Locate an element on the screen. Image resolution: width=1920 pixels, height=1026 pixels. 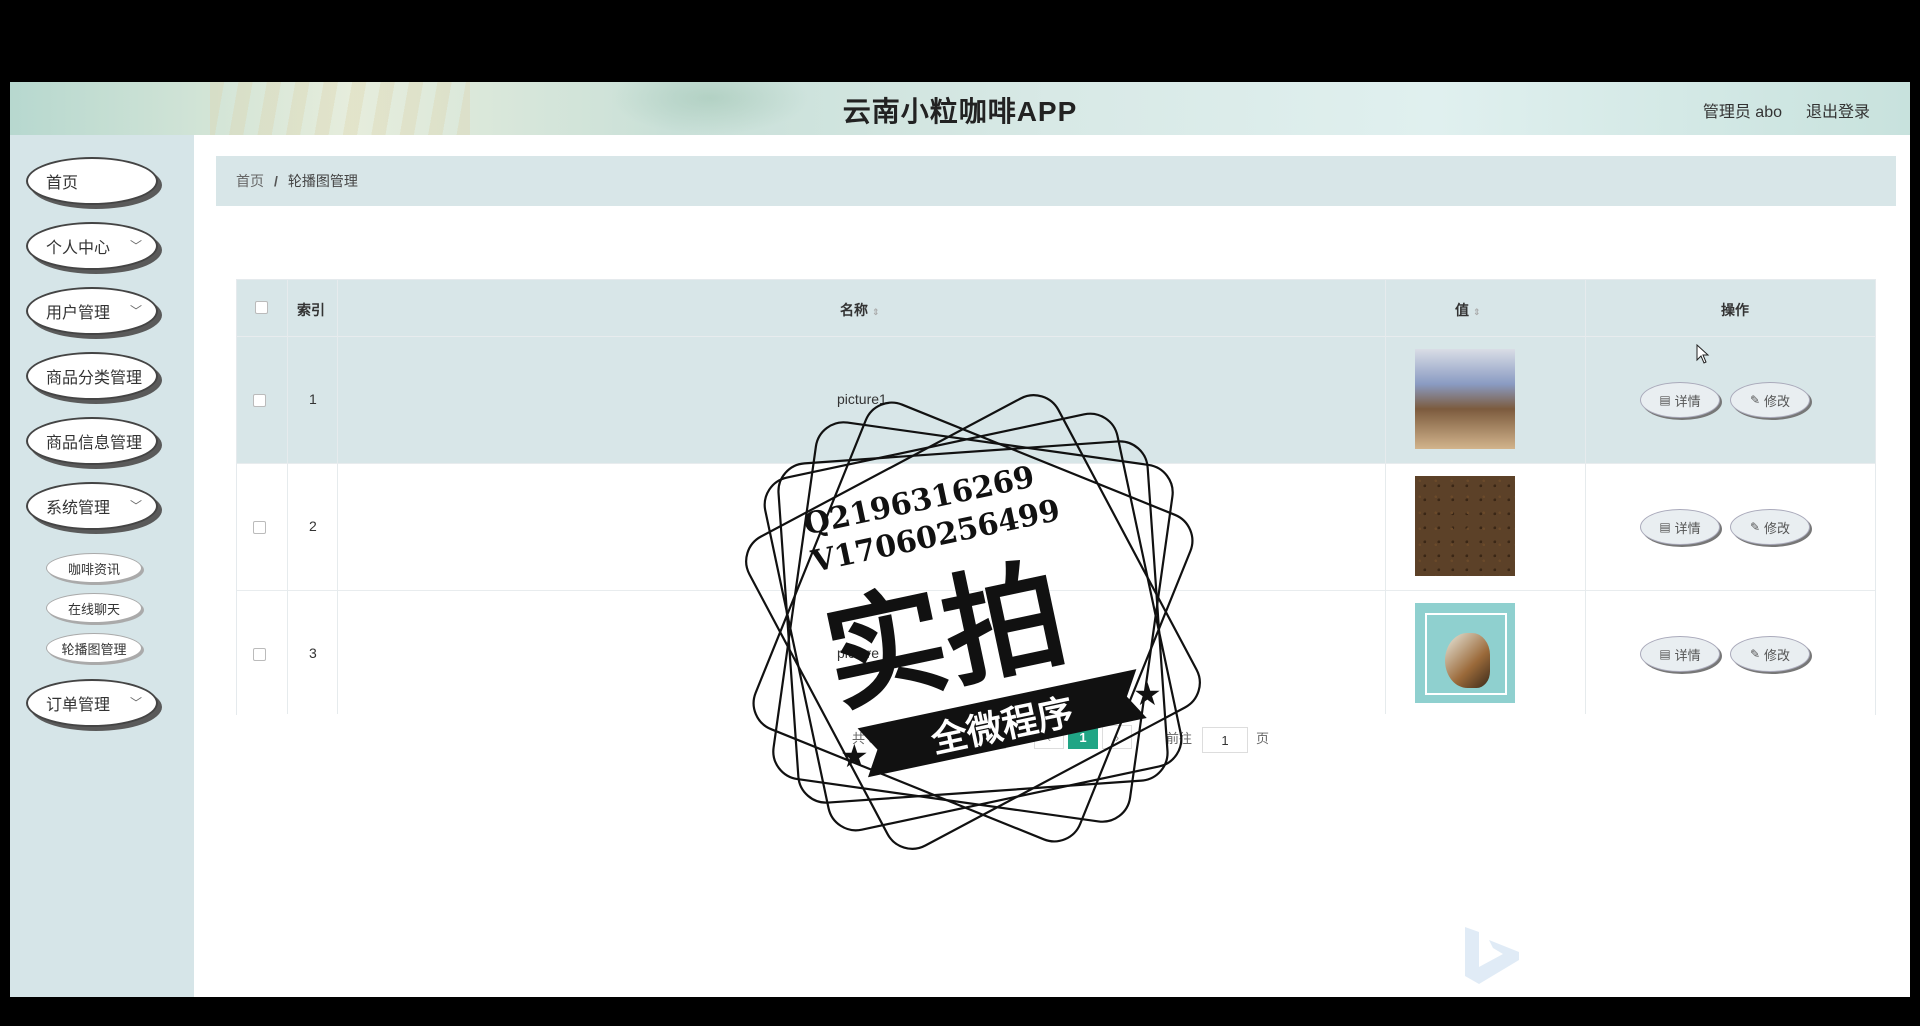
column-header-value: 值 ⇕ is located at coordinates (1468, 310).